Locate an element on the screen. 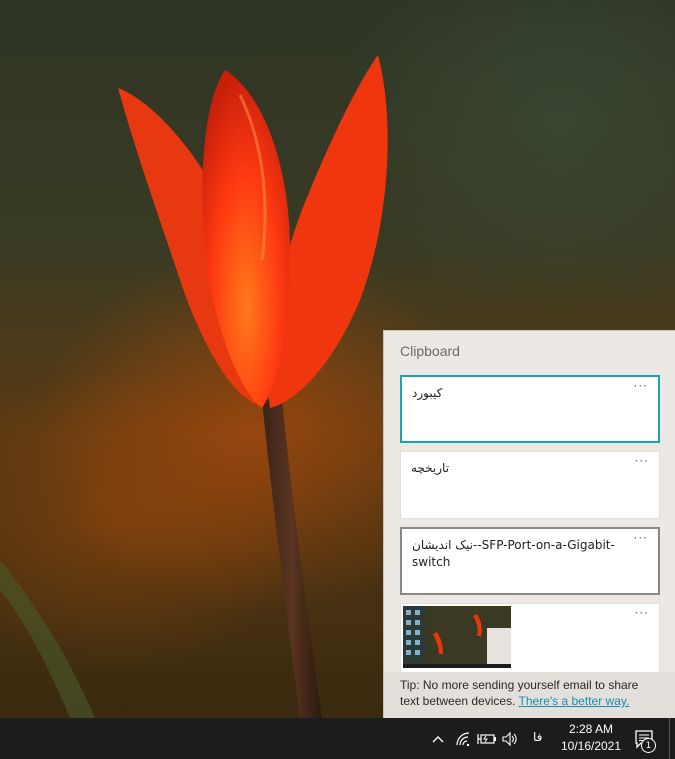  clipboard-item: کیبورد ··· is located at coordinates (530, 409).